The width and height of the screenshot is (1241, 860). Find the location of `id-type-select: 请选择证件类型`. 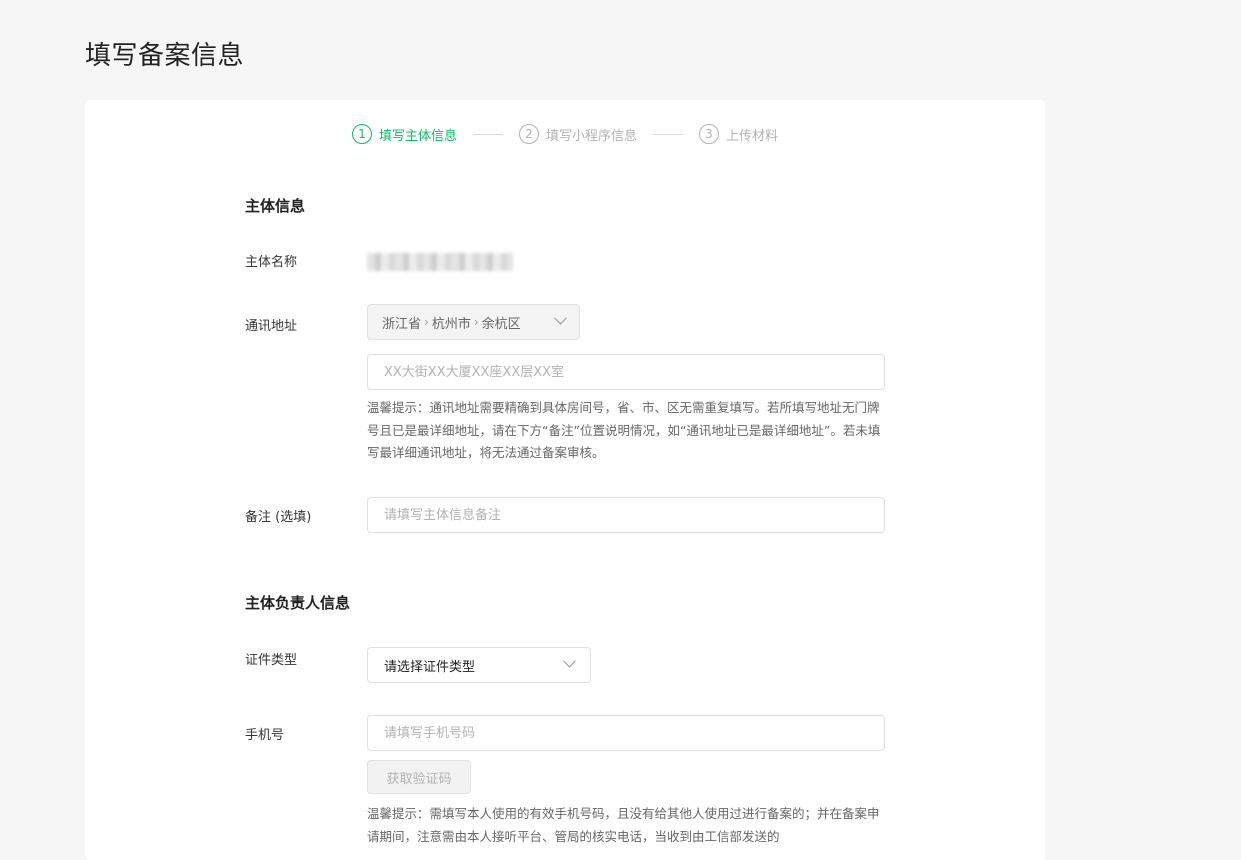

id-type-select: 请选择证件类型 is located at coordinates (479, 665).